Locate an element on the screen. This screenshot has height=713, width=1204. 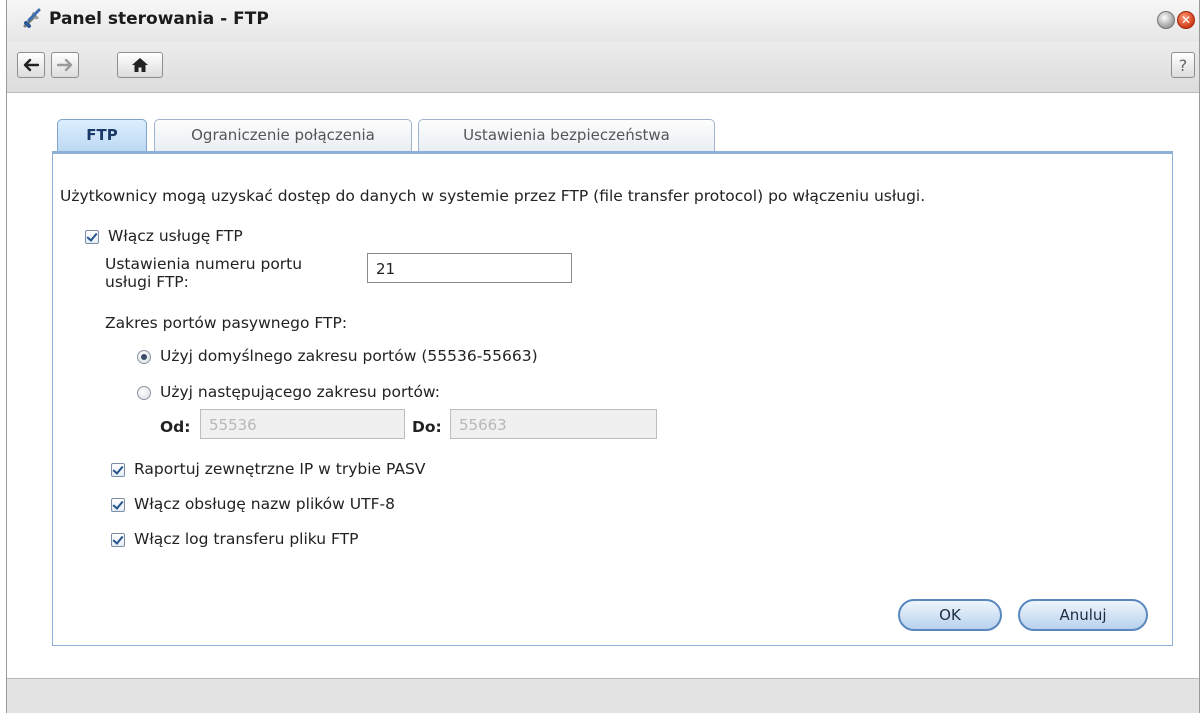
home-button is located at coordinates (140, 65).